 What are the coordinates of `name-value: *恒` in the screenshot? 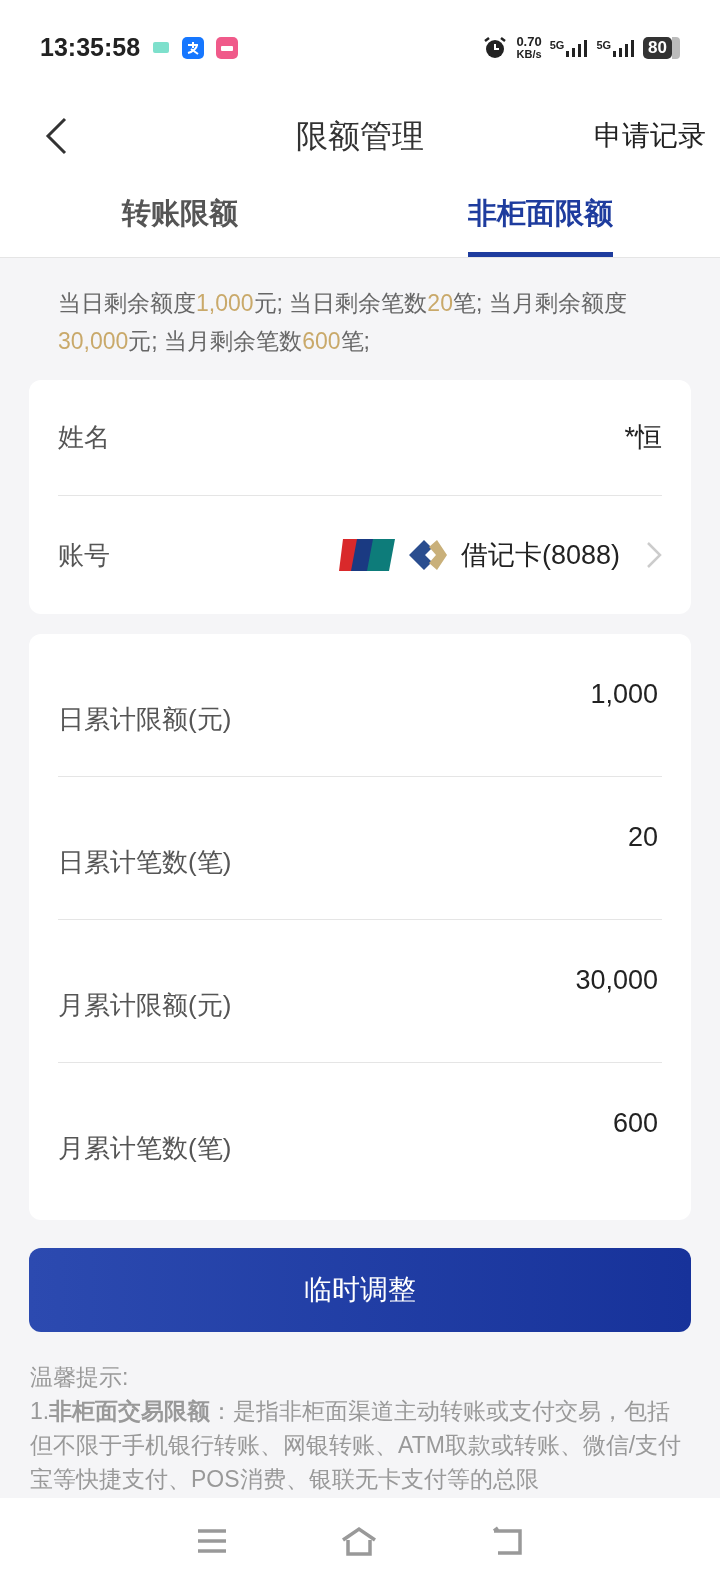 It's located at (643, 438).